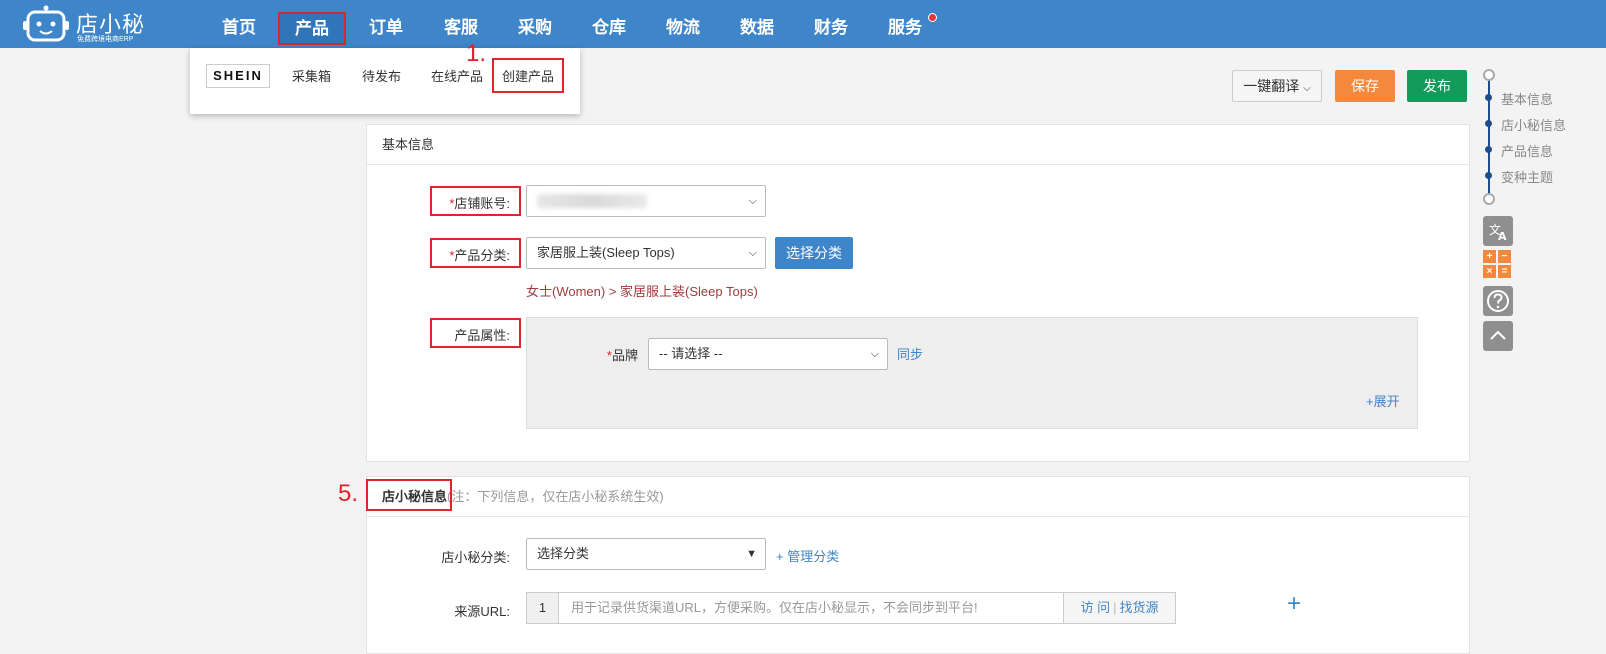 The width and height of the screenshot is (1606, 654). I want to click on calc-equals: =, so click(1504, 271).